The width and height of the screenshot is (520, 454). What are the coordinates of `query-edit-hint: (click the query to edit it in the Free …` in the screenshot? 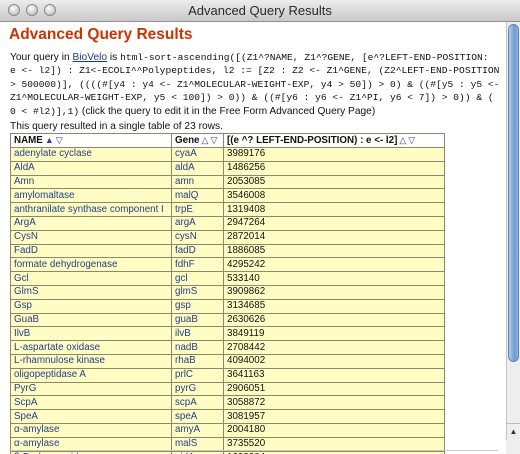 It's located at (227, 111).